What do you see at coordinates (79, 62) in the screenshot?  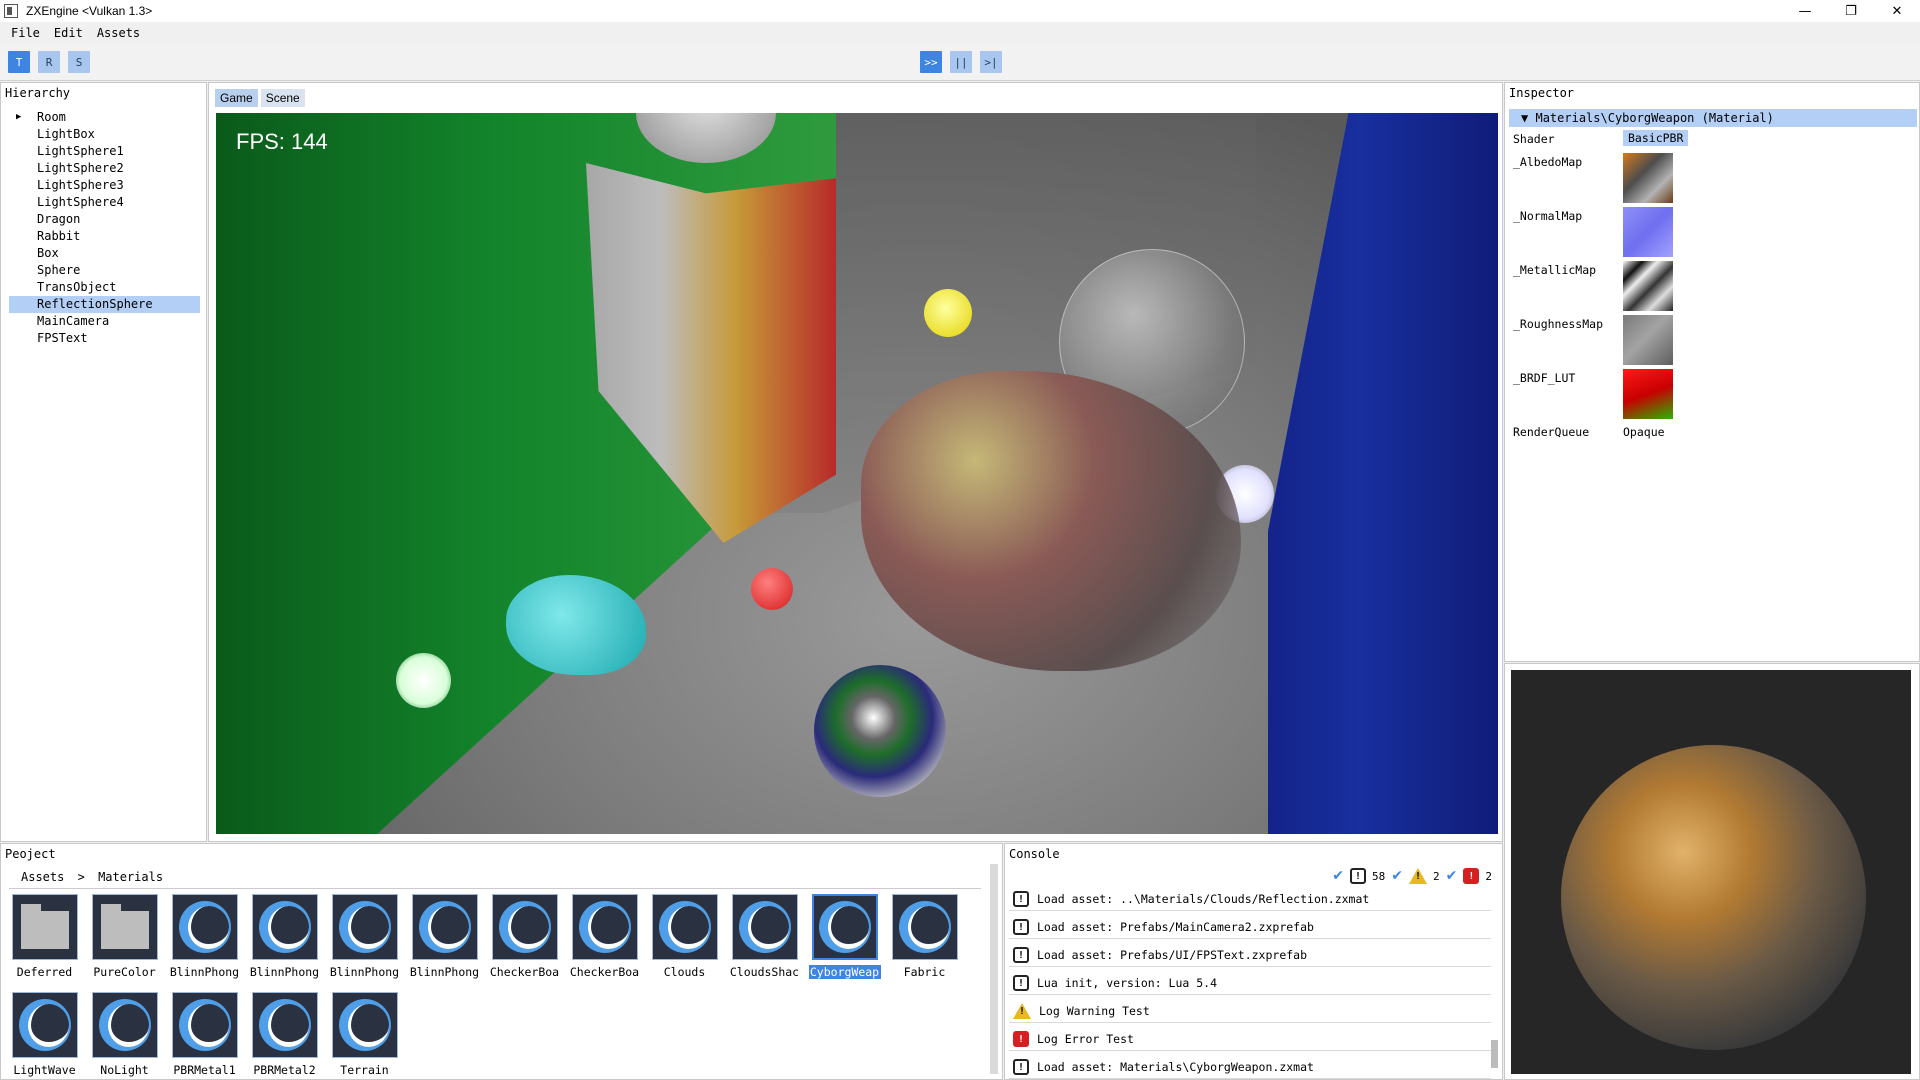 I see `scale-tool-button: S` at bounding box center [79, 62].